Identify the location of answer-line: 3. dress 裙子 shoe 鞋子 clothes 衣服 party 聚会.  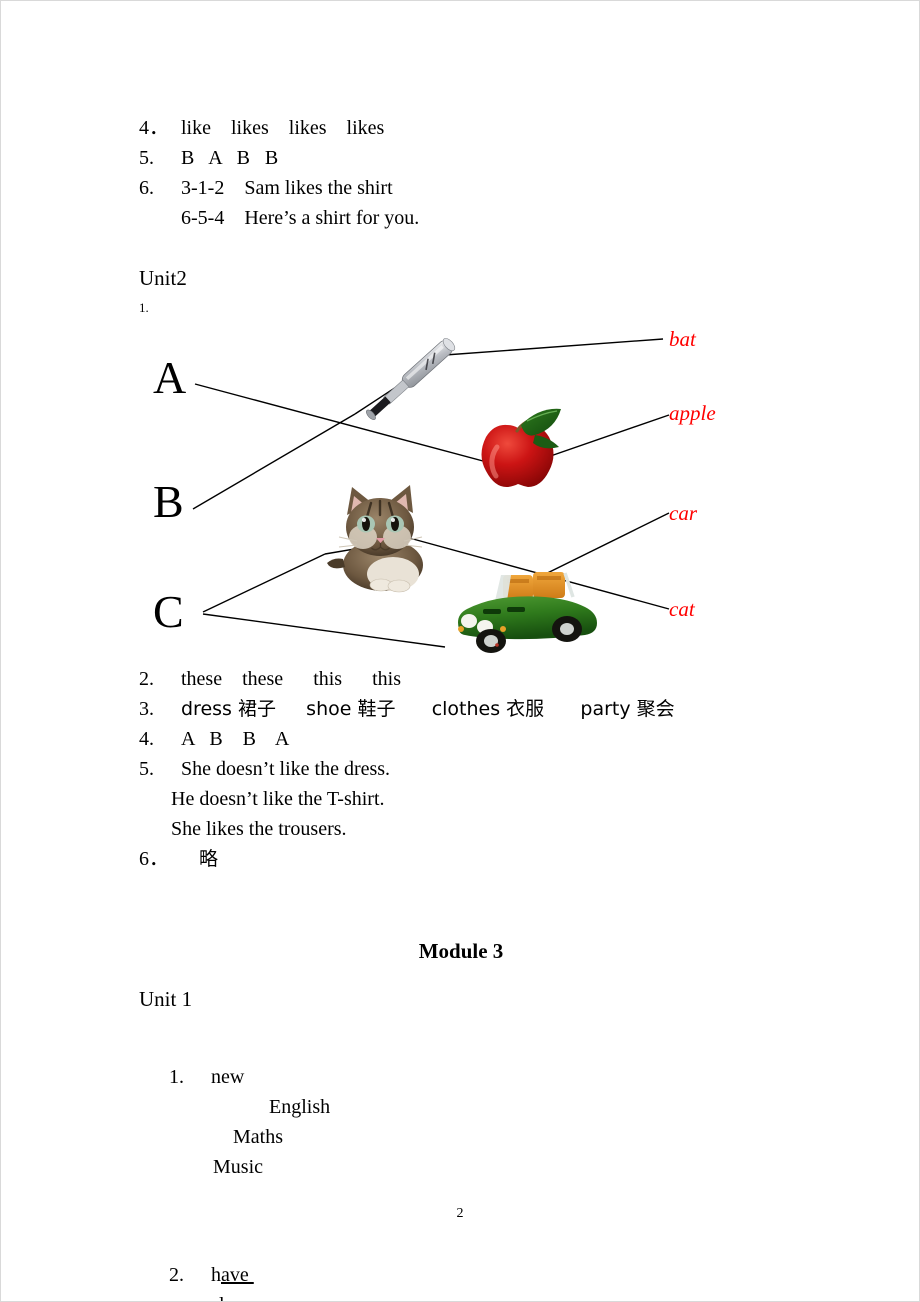
(469, 709).